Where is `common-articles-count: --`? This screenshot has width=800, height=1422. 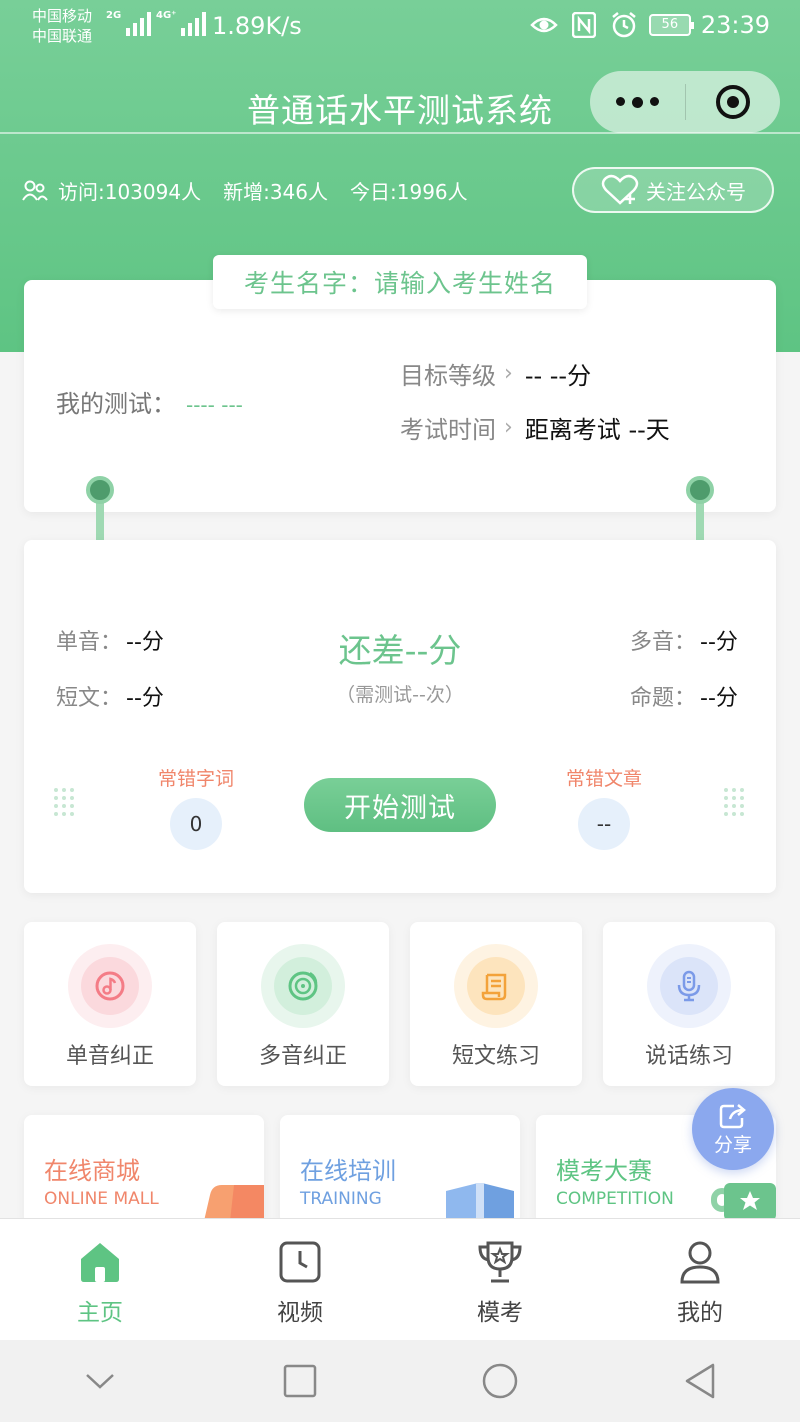
common-articles-count: -- is located at coordinates (604, 824).